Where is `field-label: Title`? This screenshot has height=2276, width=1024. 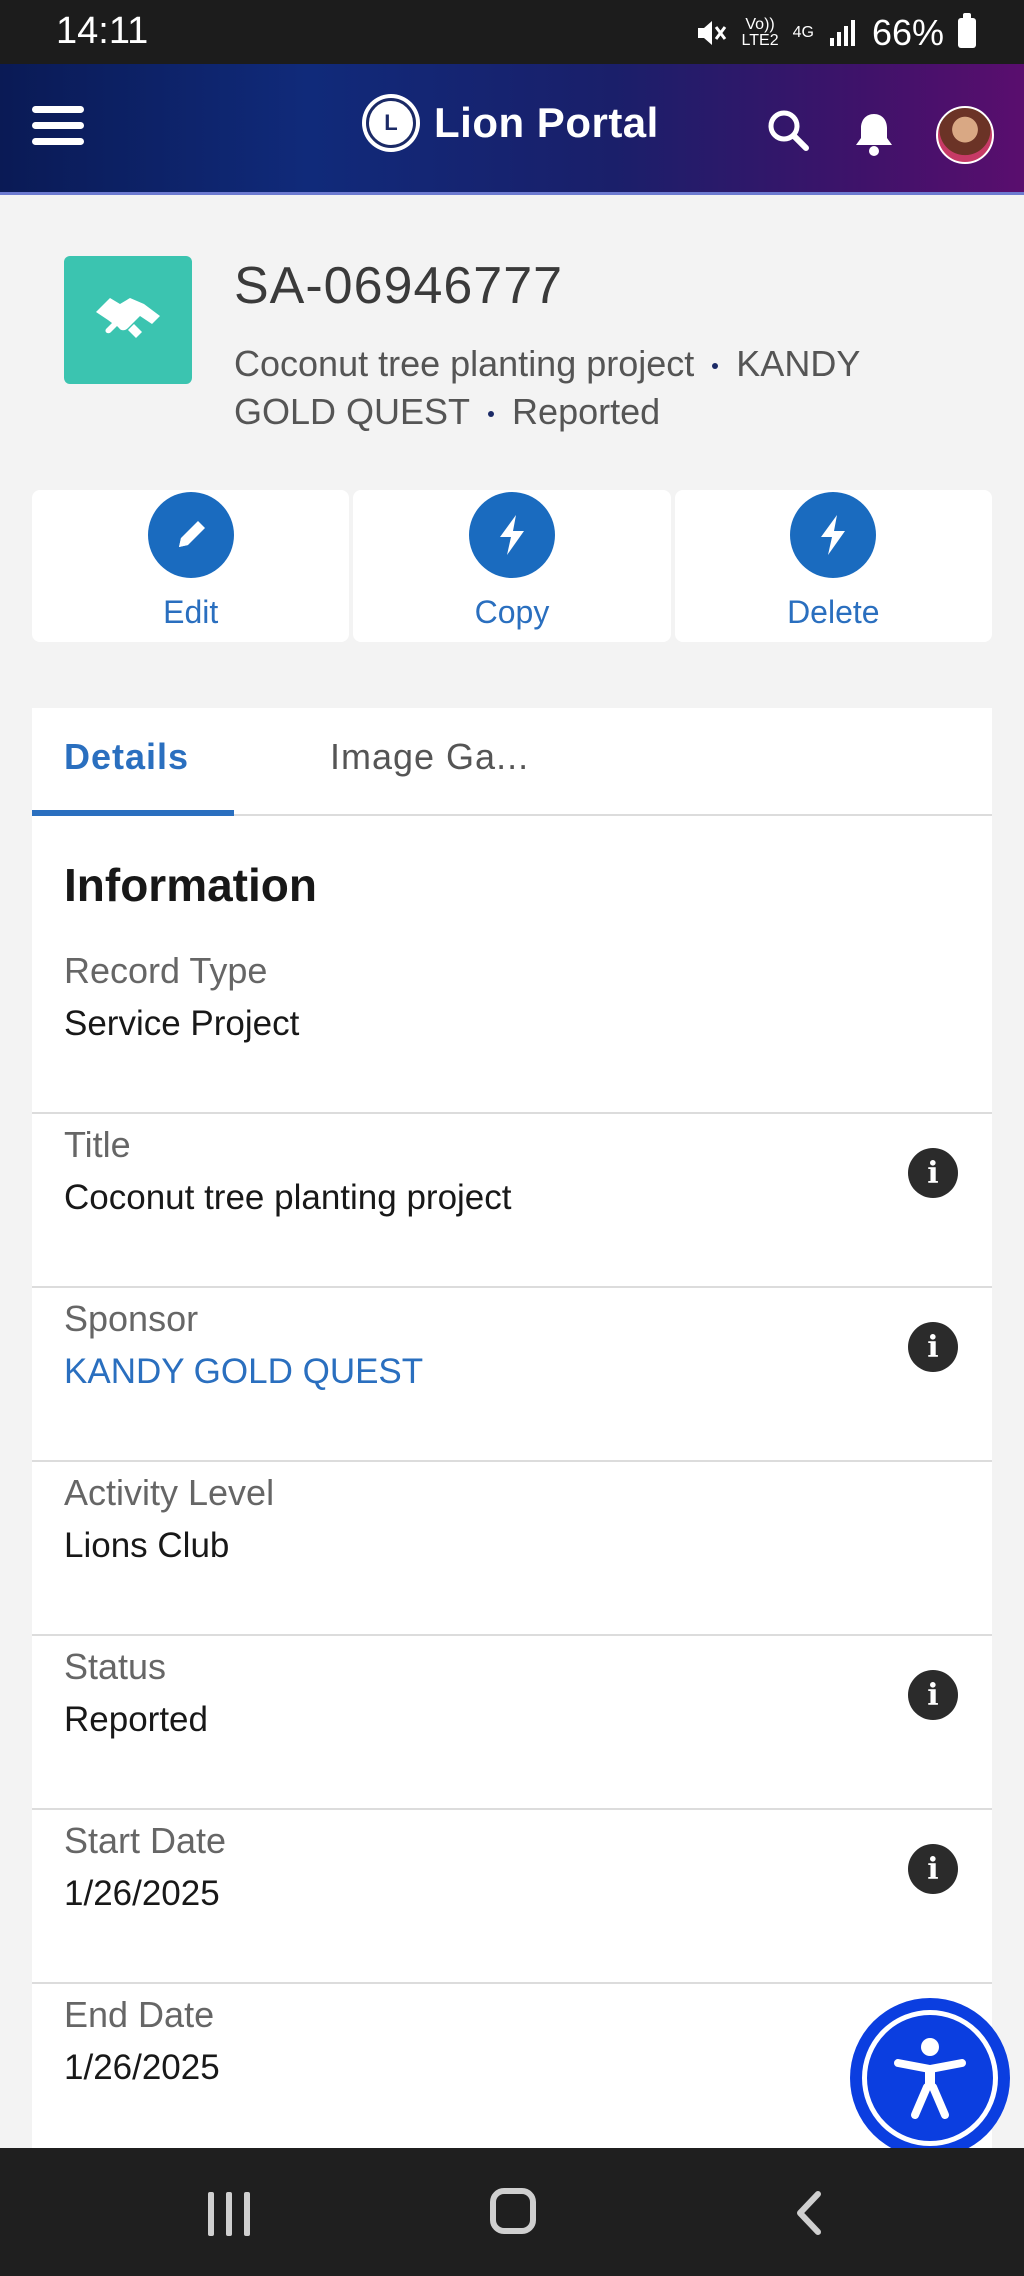
field-label: Title is located at coordinates (97, 1144).